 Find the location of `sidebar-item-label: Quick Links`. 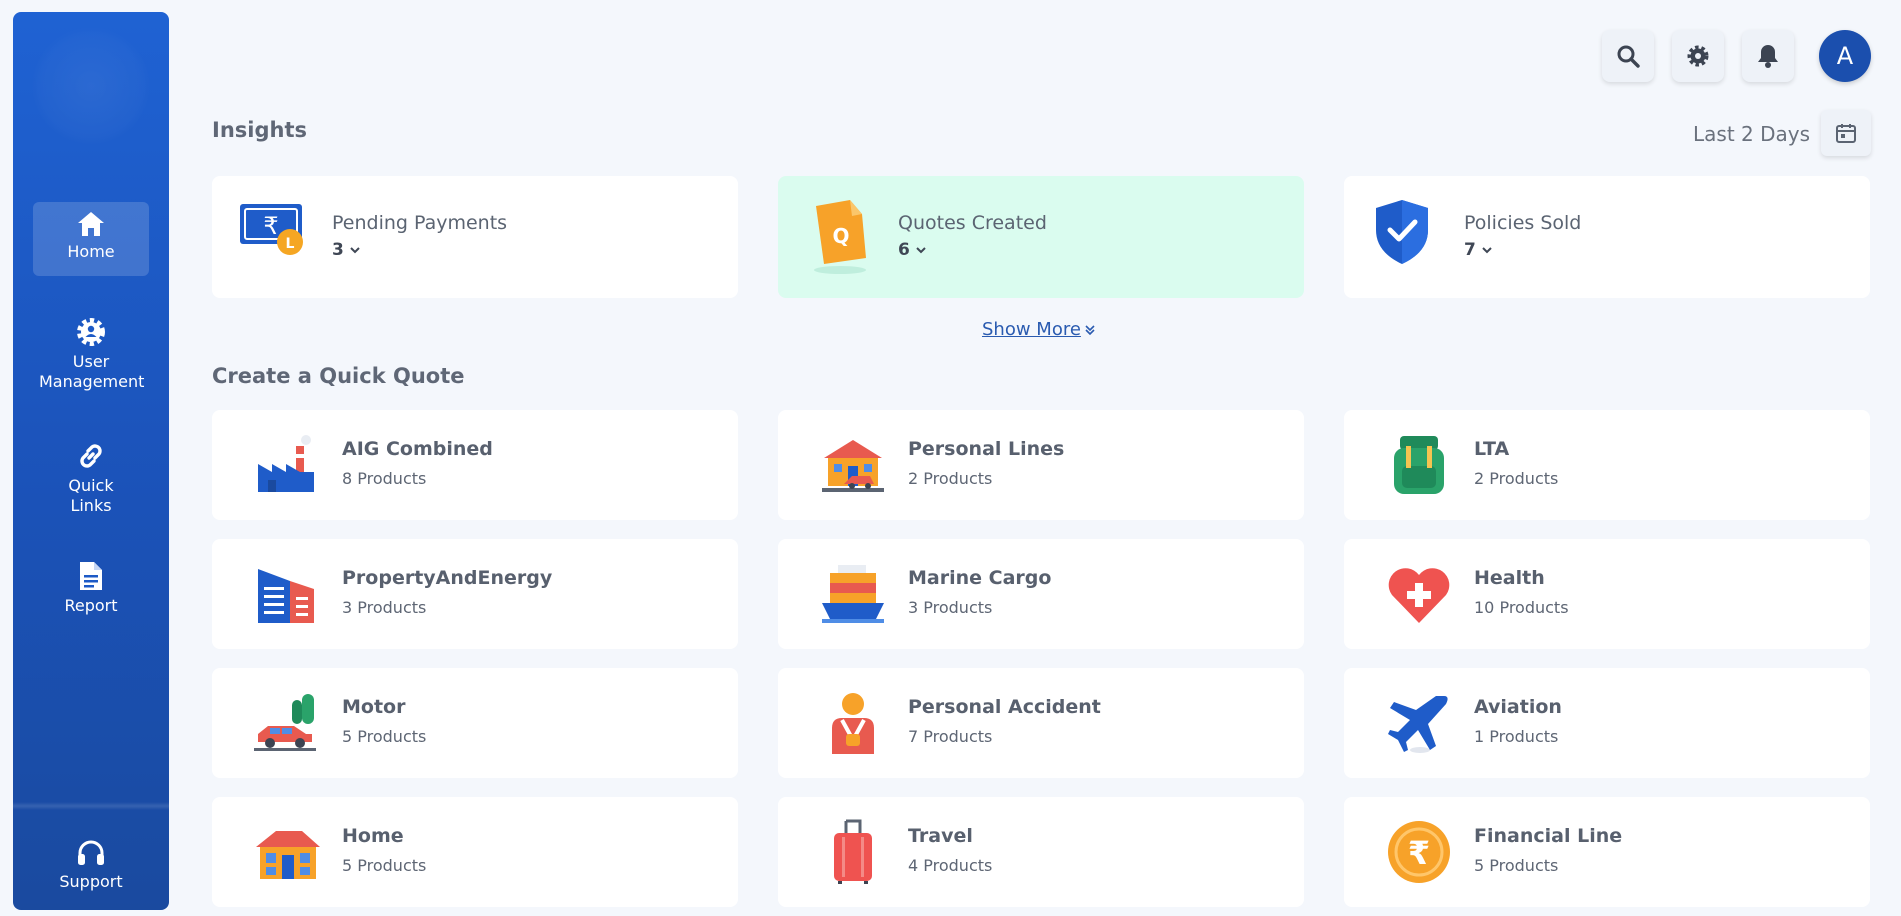

sidebar-item-label: Quick Links is located at coordinates (91, 495).